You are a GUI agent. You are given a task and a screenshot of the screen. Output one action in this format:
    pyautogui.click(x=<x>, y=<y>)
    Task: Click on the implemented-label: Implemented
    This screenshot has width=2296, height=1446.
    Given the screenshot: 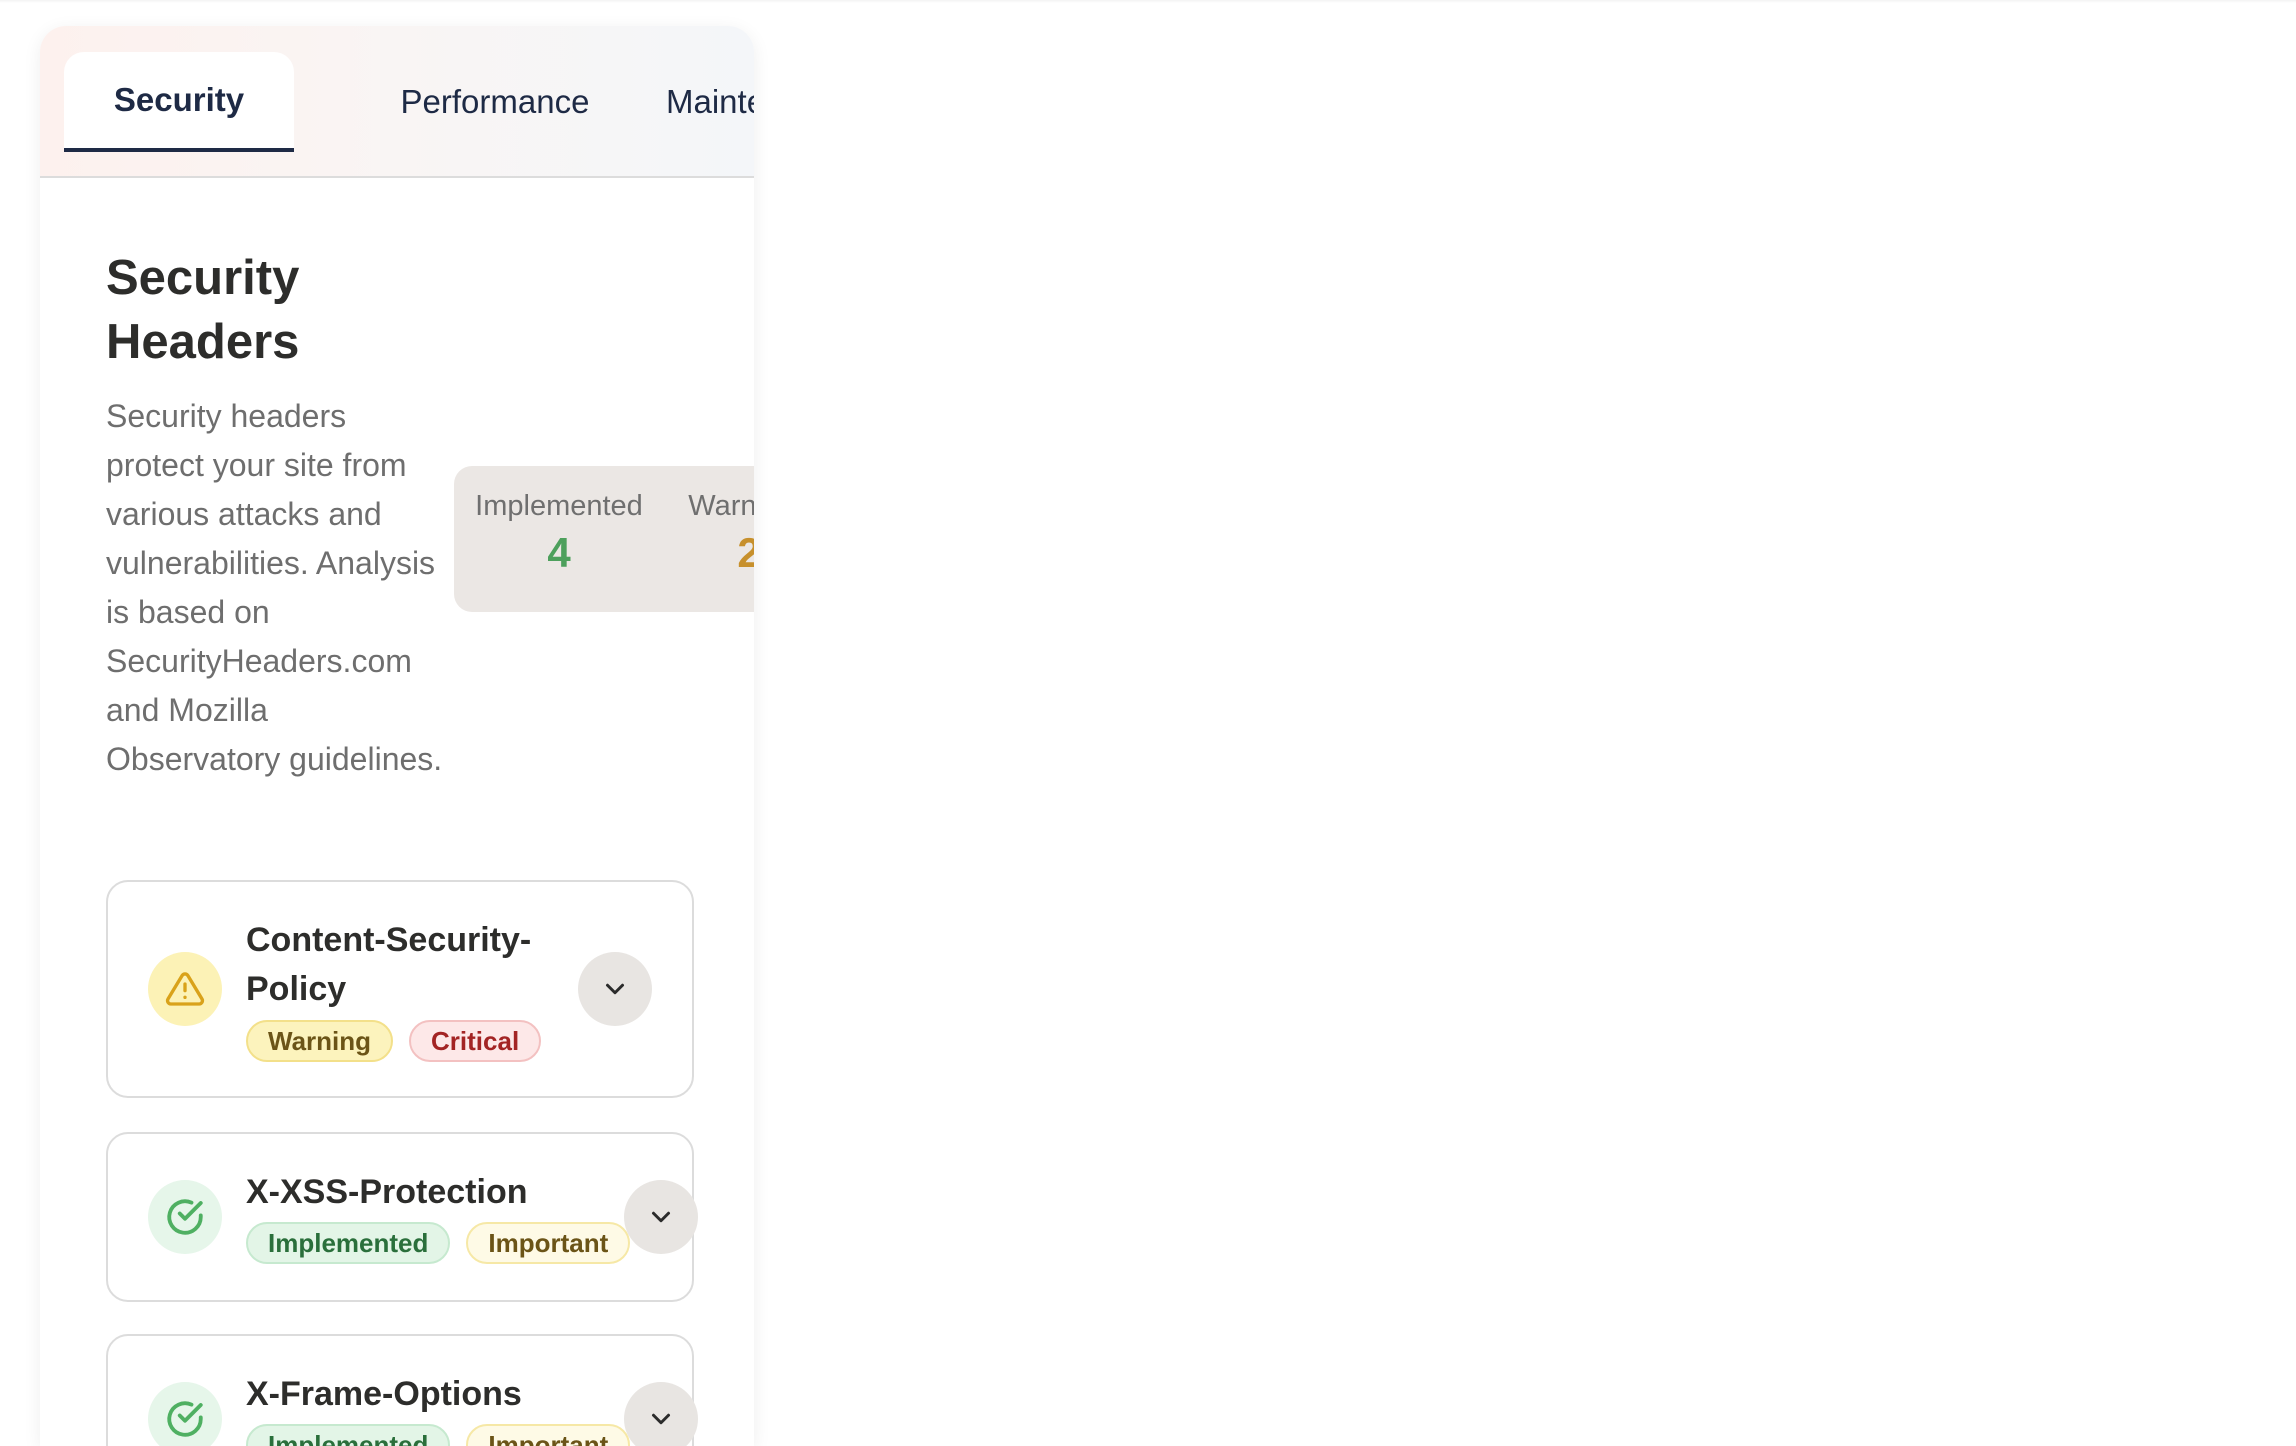 What is the action you would take?
    pyautogui.click(x=559, y=506)
    